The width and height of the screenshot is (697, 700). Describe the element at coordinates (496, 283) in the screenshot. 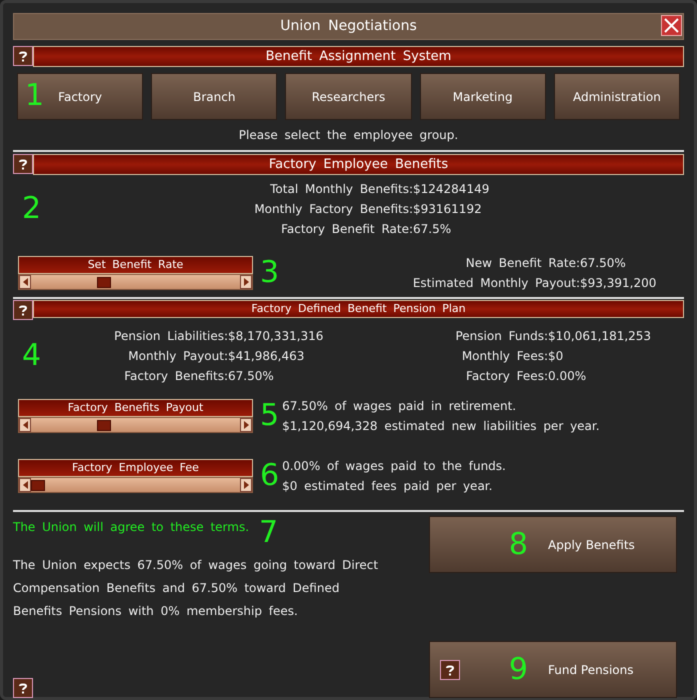

I see `stat-label: Estimated Monthly Payout:` at that location.